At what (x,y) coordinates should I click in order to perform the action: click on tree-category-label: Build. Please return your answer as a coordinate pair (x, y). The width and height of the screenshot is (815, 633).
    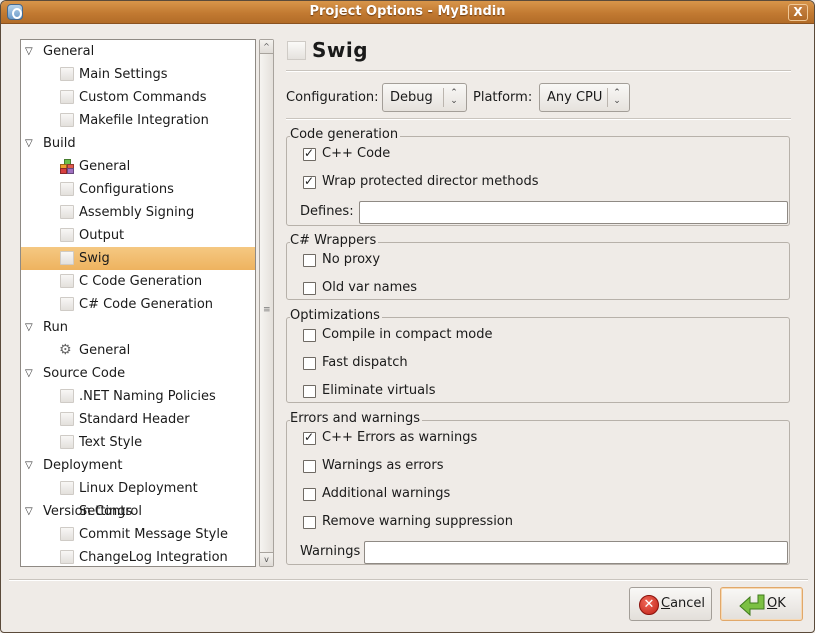
    Looking at the image, I should click on (59, 143).